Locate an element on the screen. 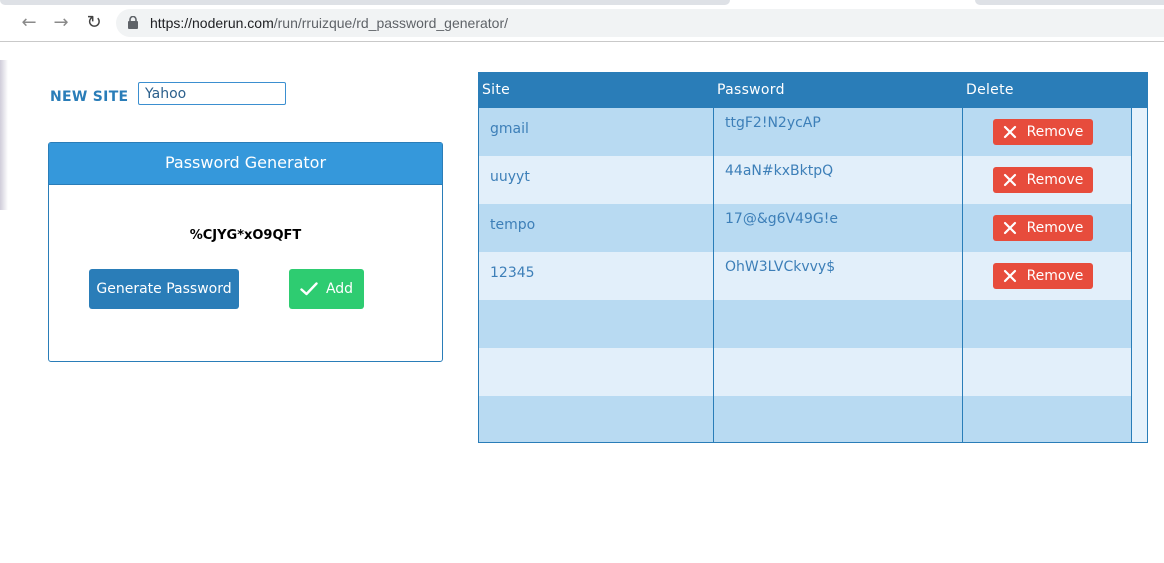  table-scrollbar is located at coordinates (1139, 275).